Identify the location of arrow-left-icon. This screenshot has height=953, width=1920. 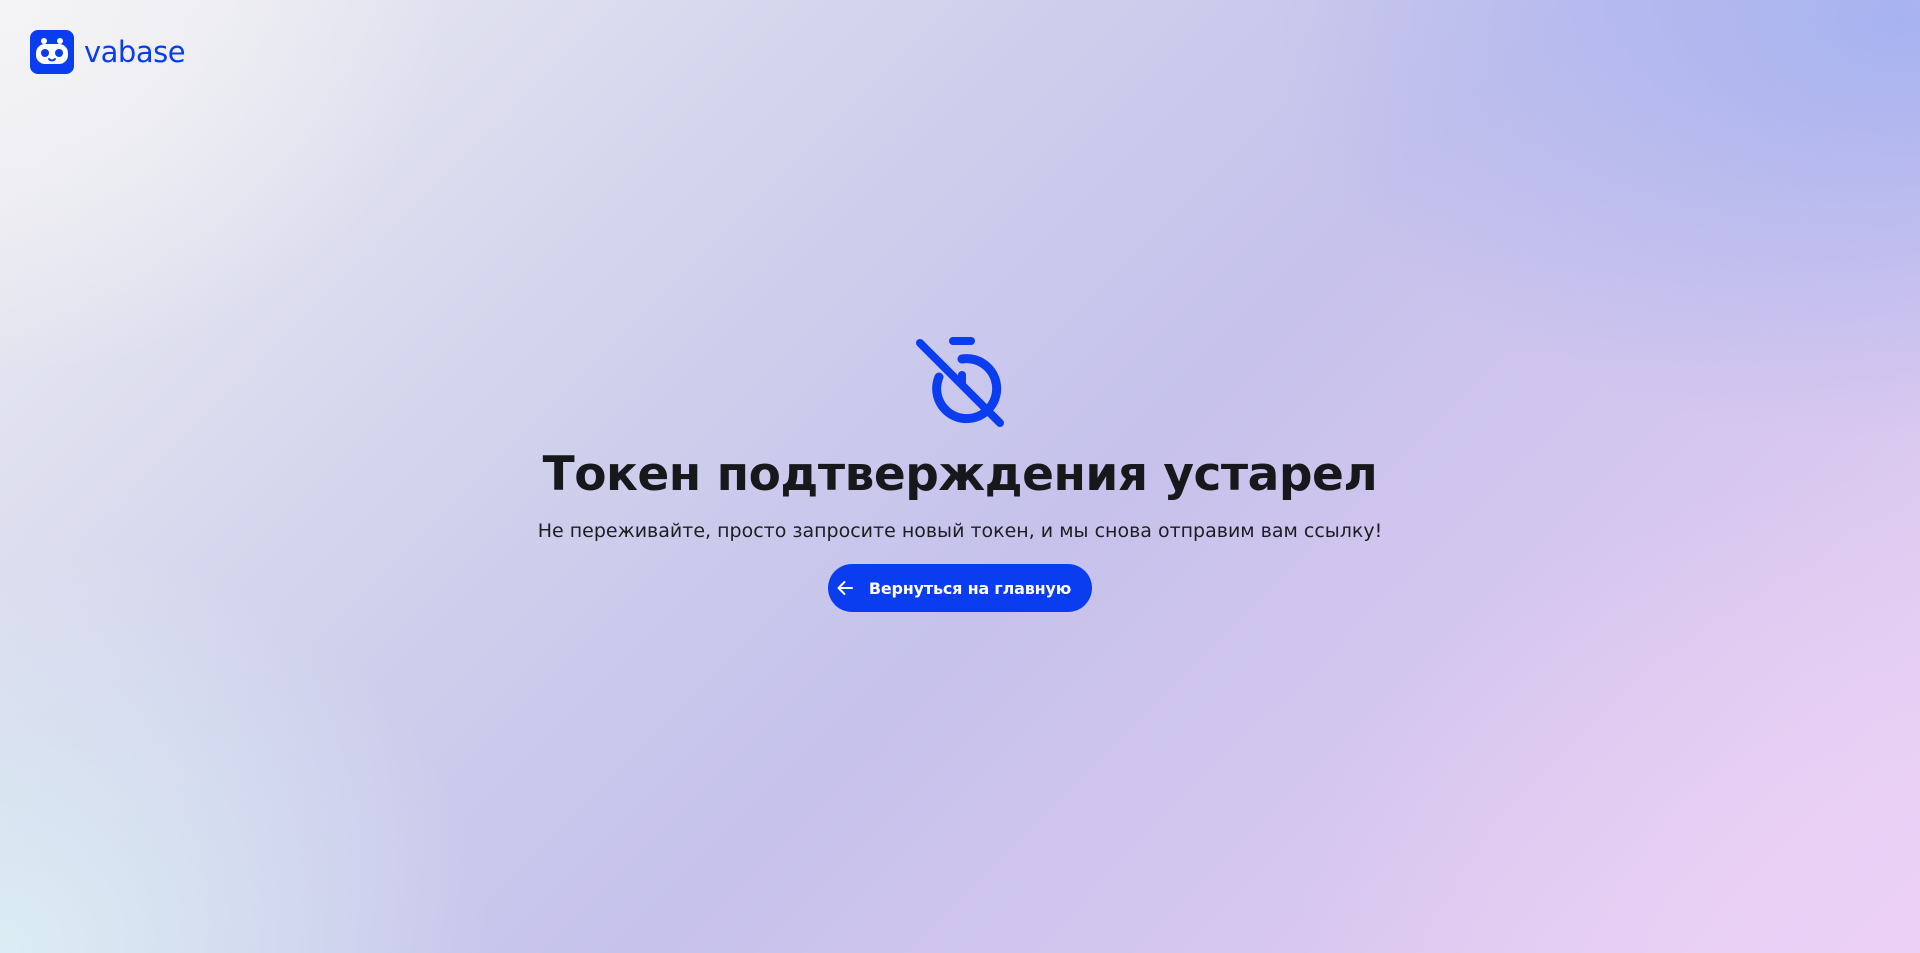
(845, 588).